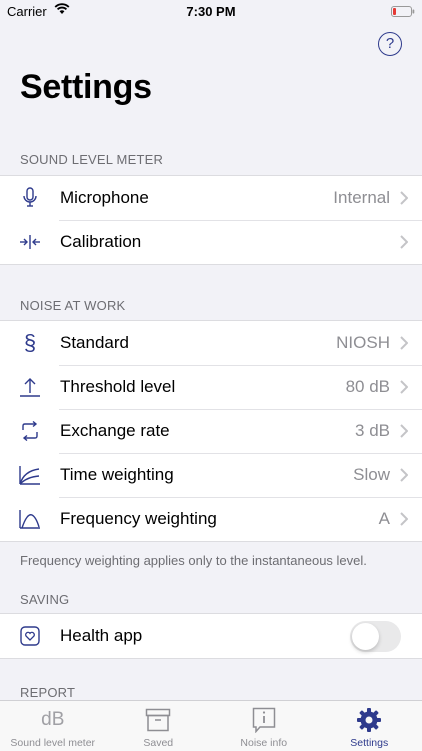 The width and height of the screenshot is (422, 751). I want to click on section-header-noise-at-work: NOISE AT WORK, so click(72, 305).